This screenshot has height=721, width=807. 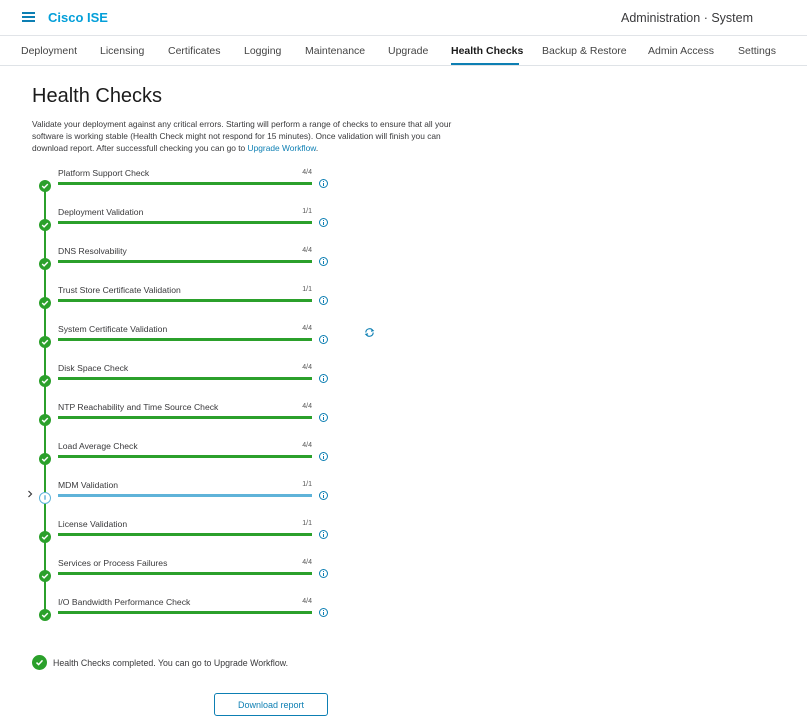 What do you see at coordinates (282, 148) in the screenshot?
I see `upgrade-workflow-link: Upgrade Workflow` at bounding box center [282, 148].